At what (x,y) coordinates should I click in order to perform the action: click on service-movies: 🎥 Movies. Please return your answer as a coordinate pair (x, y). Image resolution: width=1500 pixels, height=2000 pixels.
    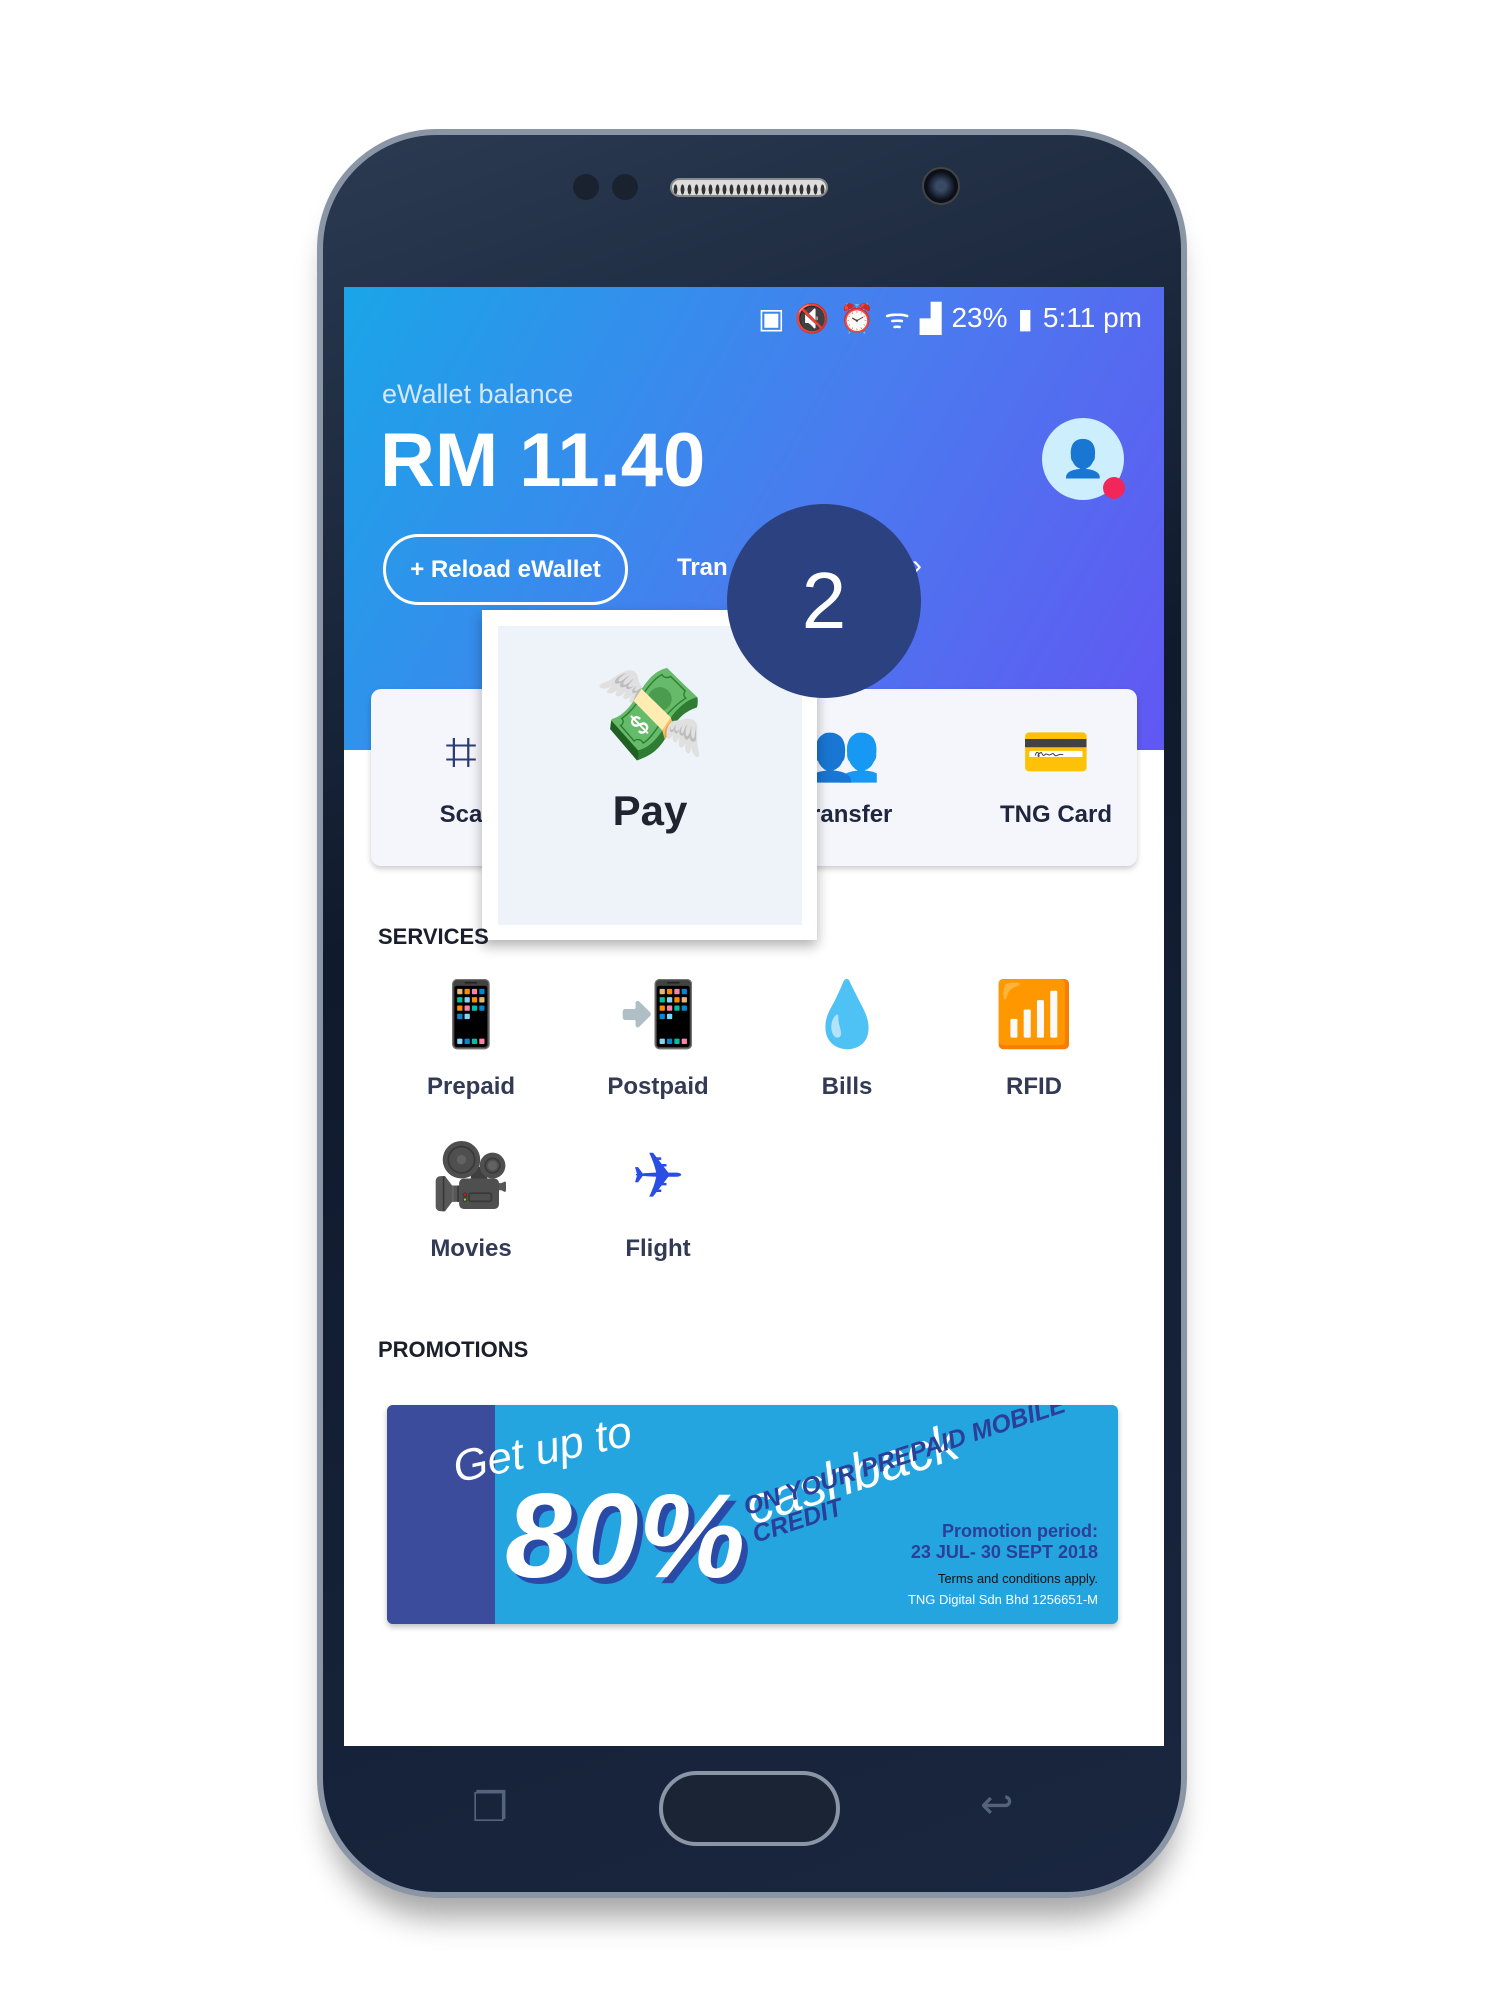
    Looking at the image, I should click on (471, 1201).